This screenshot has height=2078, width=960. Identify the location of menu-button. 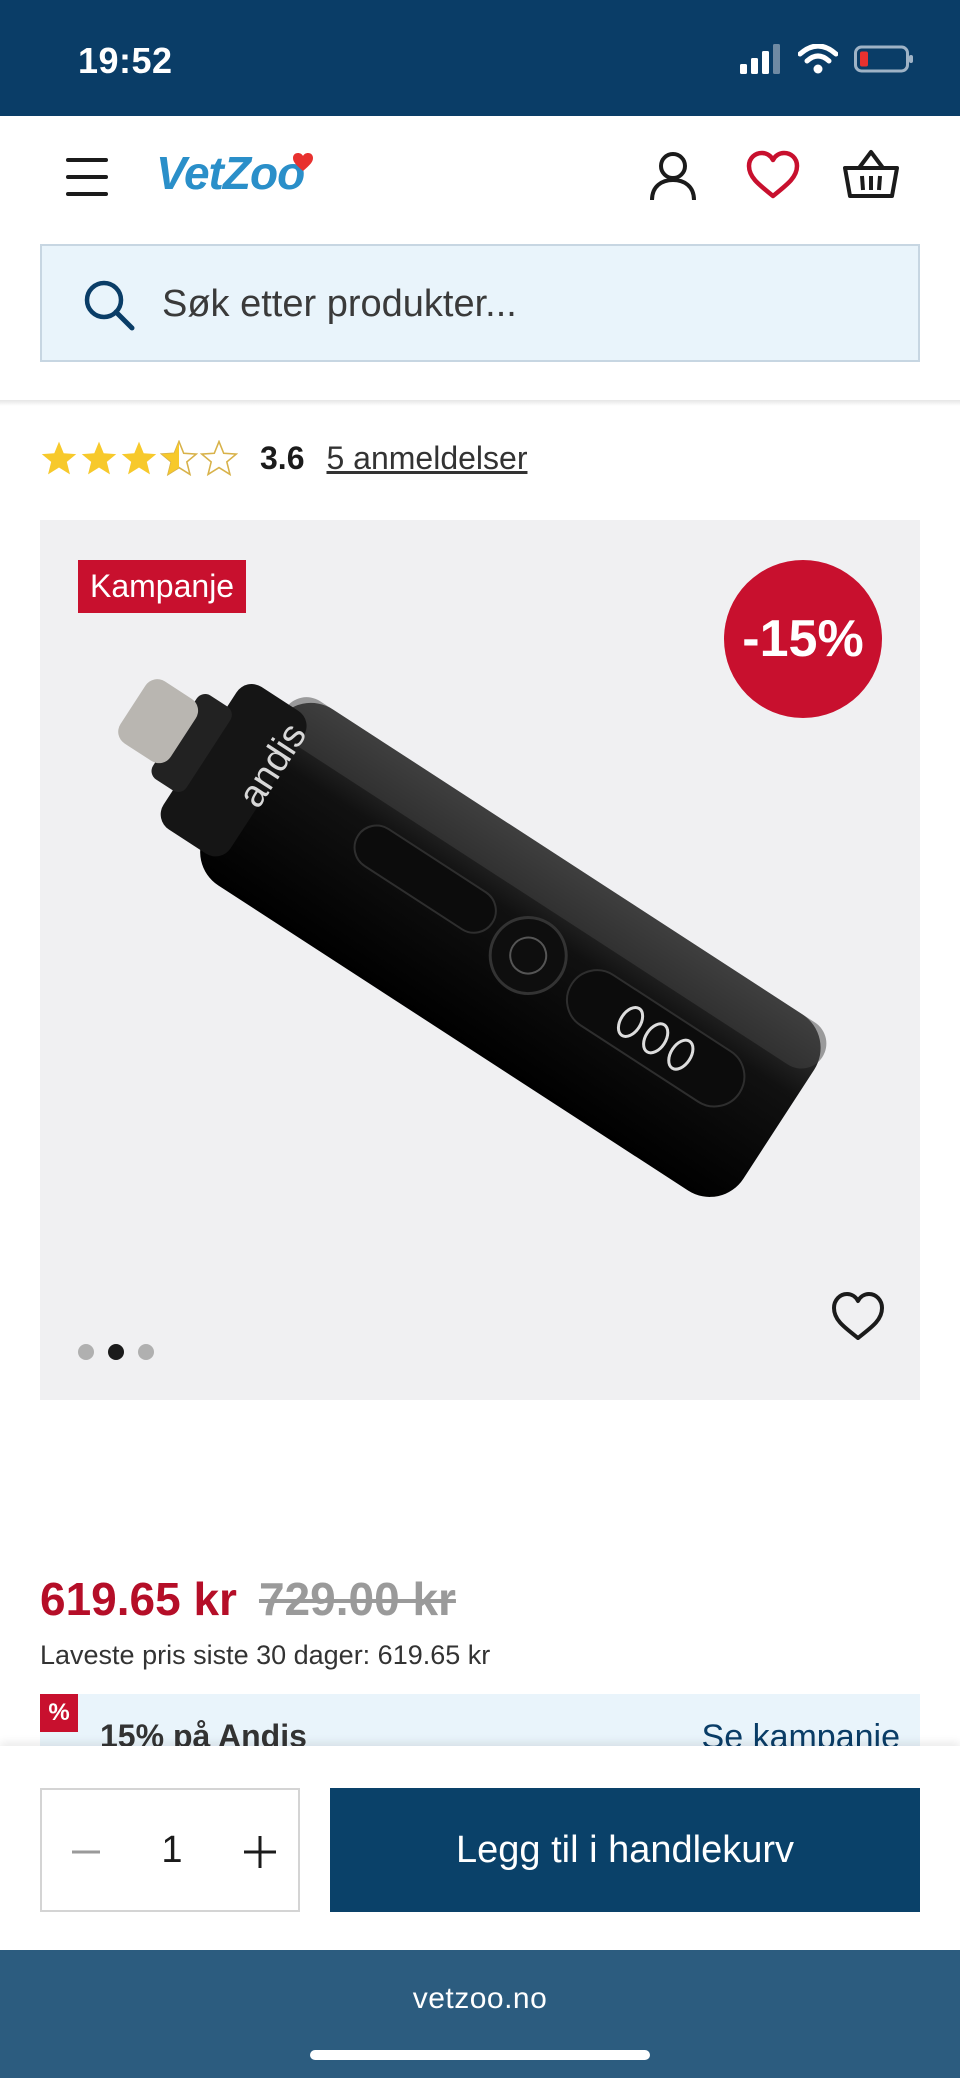
(87, 179).